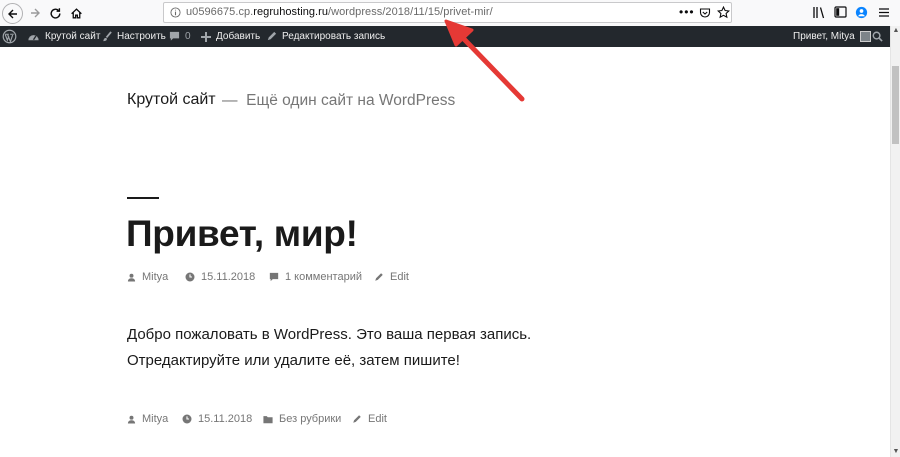  I want to click on footer-edit-text: Edit, so click(377, 419).